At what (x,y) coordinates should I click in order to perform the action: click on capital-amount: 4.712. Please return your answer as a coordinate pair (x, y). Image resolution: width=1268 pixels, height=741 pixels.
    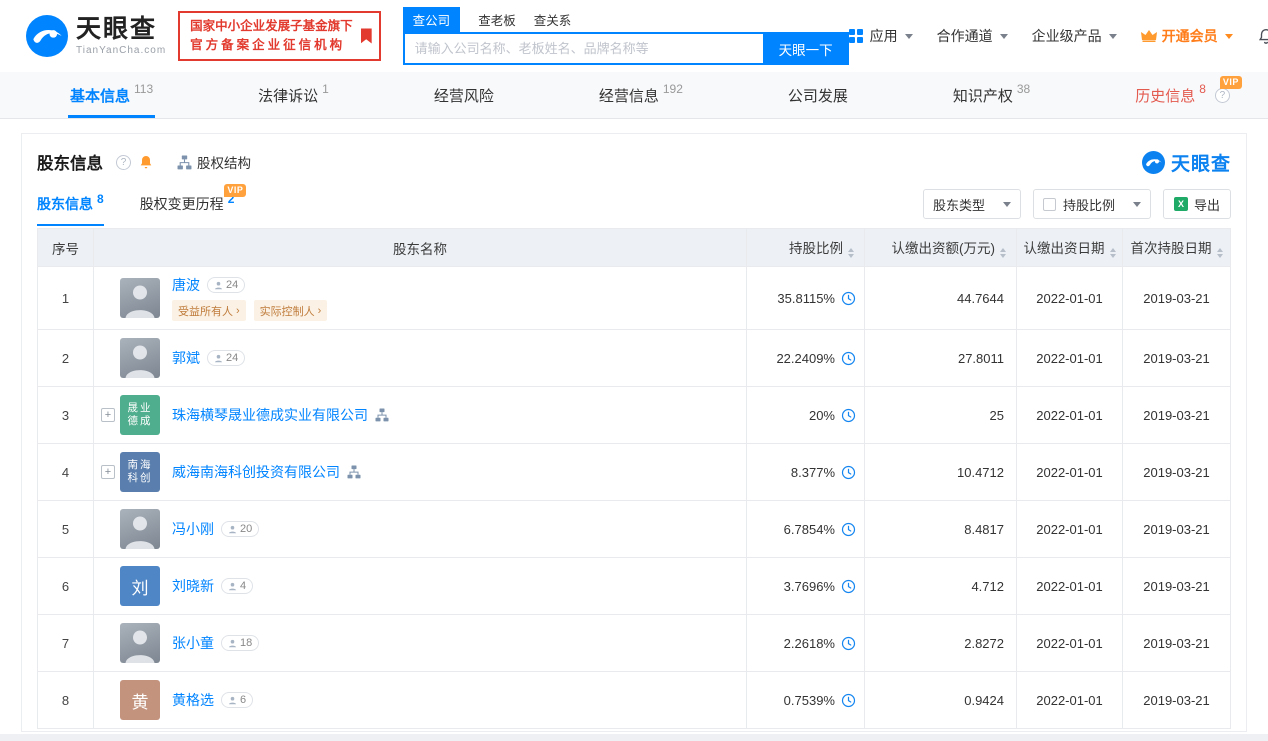
    Looking at the image, I should click on (940, 586).